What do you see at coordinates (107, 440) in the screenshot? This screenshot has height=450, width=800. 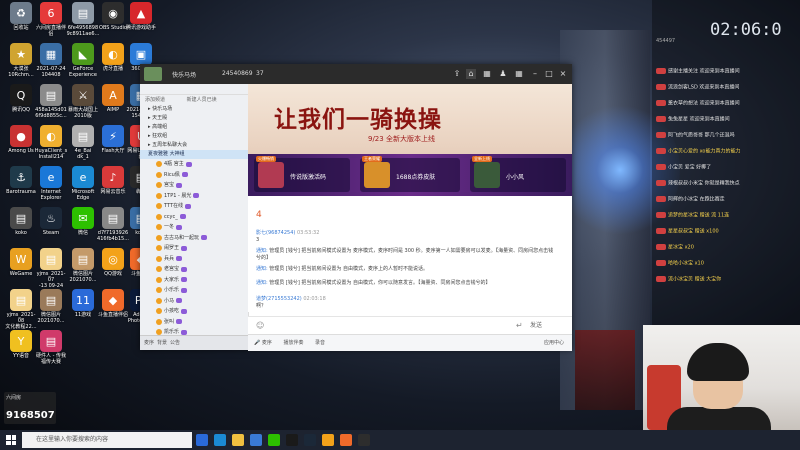 I see `taskbar-search: 在这里输入你要搜索的内容` at bounding box center [107, 440].